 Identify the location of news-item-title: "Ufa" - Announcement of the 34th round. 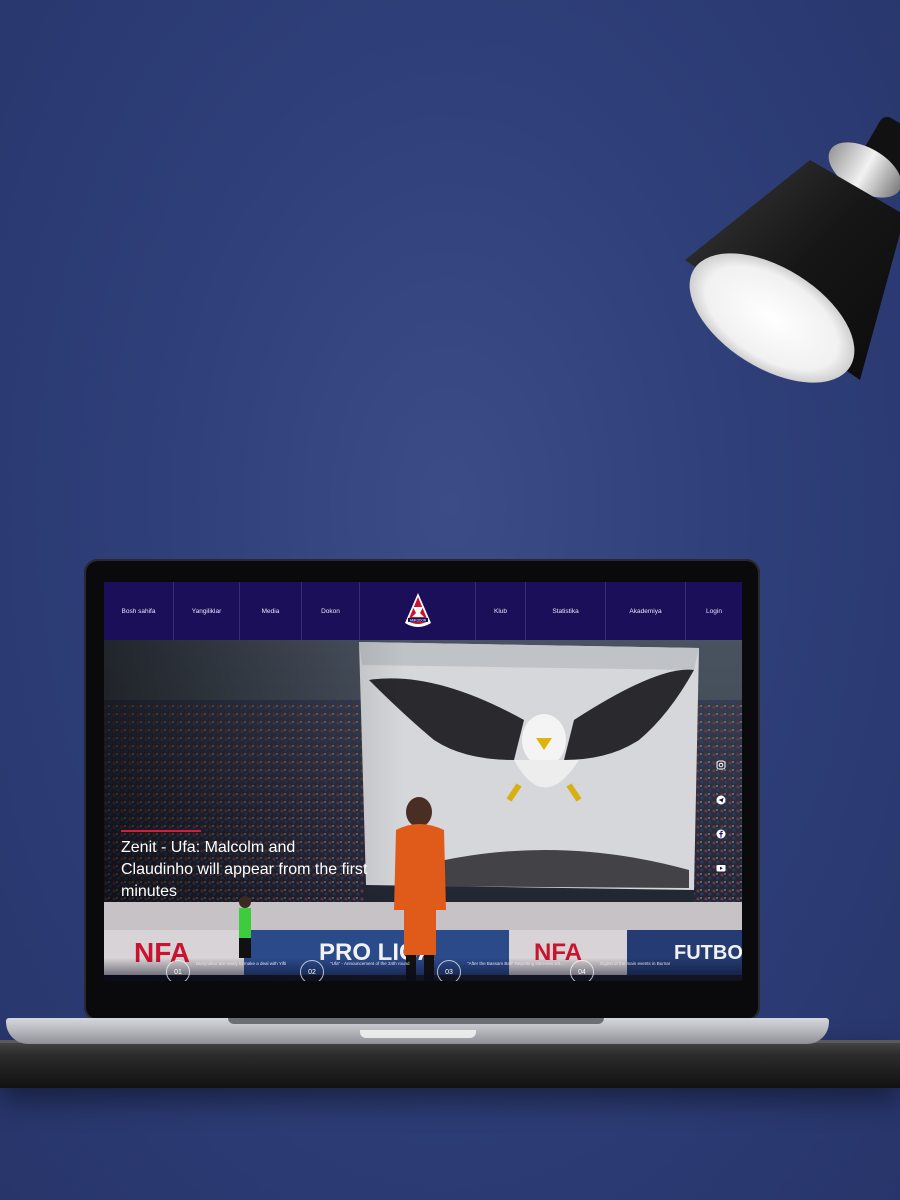
(385, 964).